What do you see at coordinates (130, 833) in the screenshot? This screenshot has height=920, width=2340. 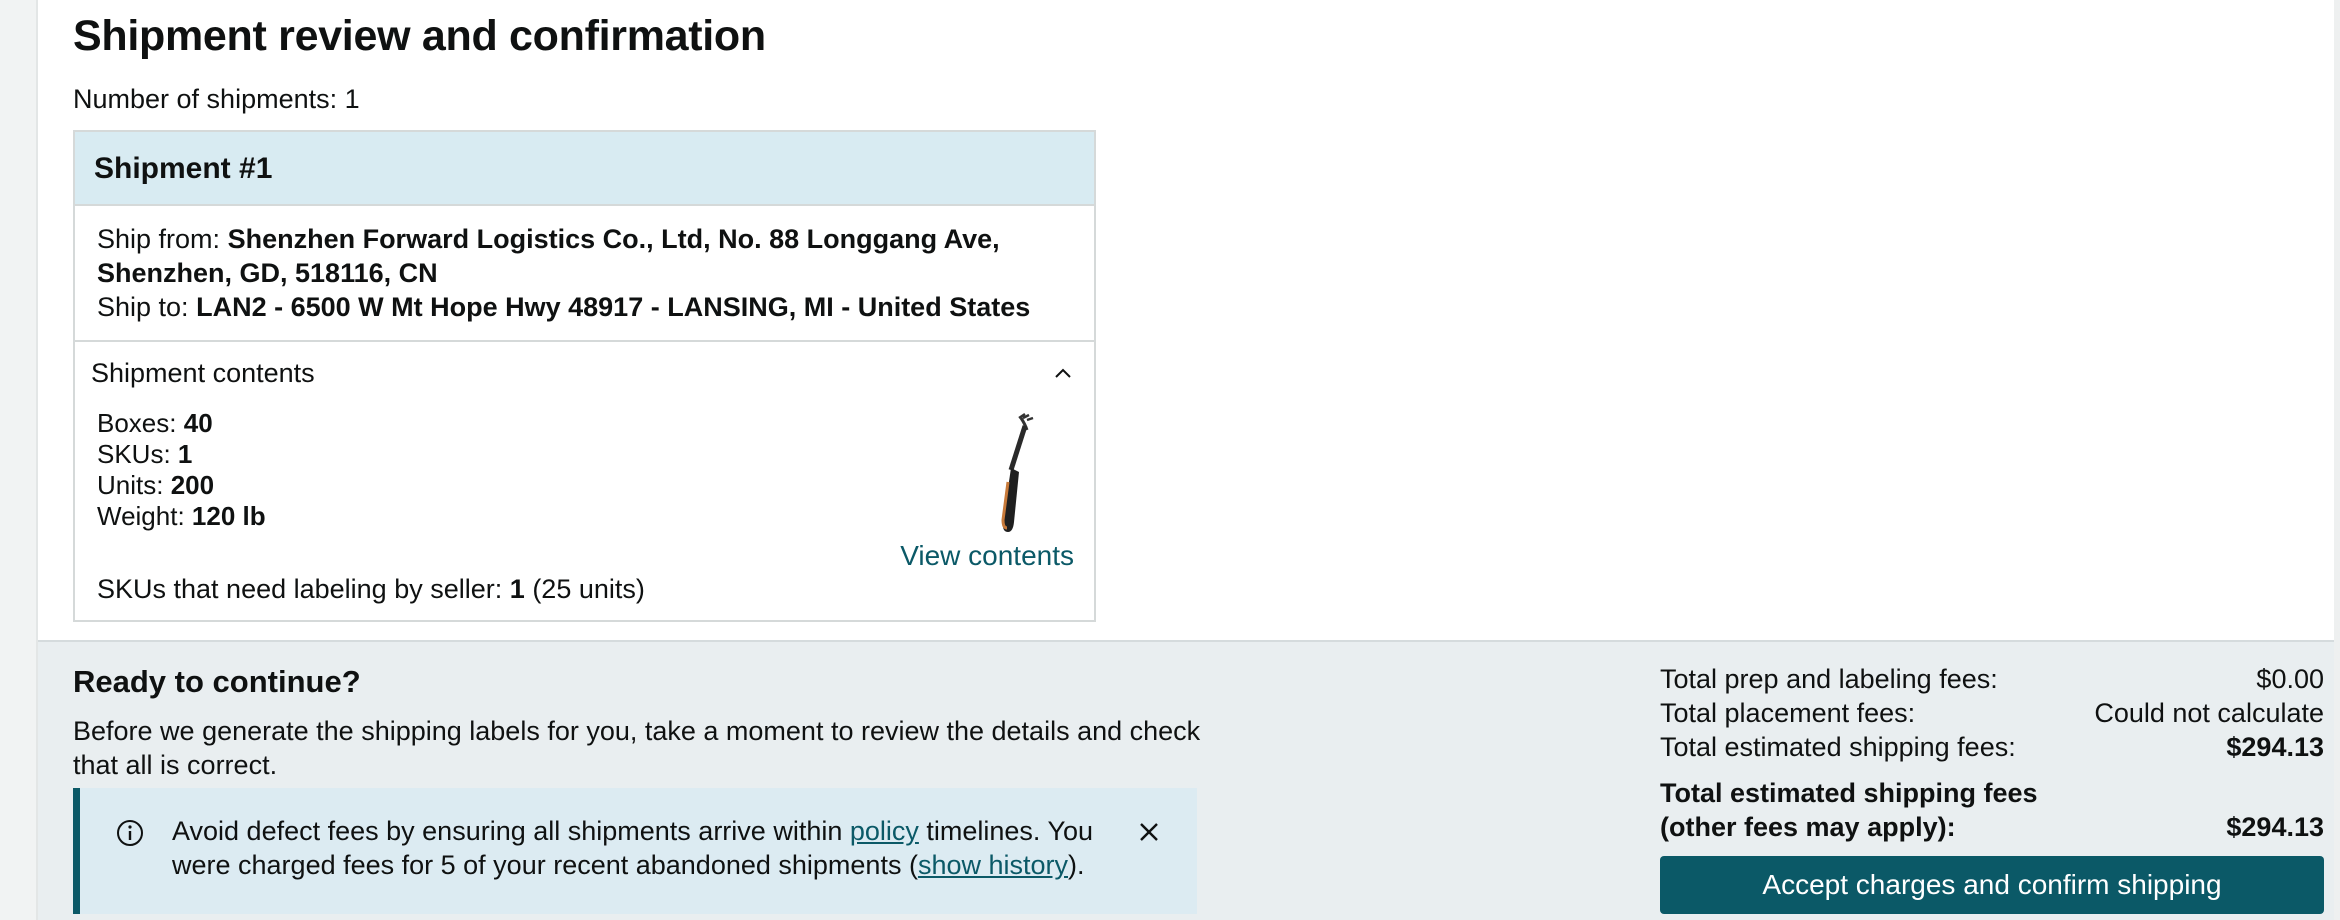 I see `info-icon` at bounding box center [130, 833].